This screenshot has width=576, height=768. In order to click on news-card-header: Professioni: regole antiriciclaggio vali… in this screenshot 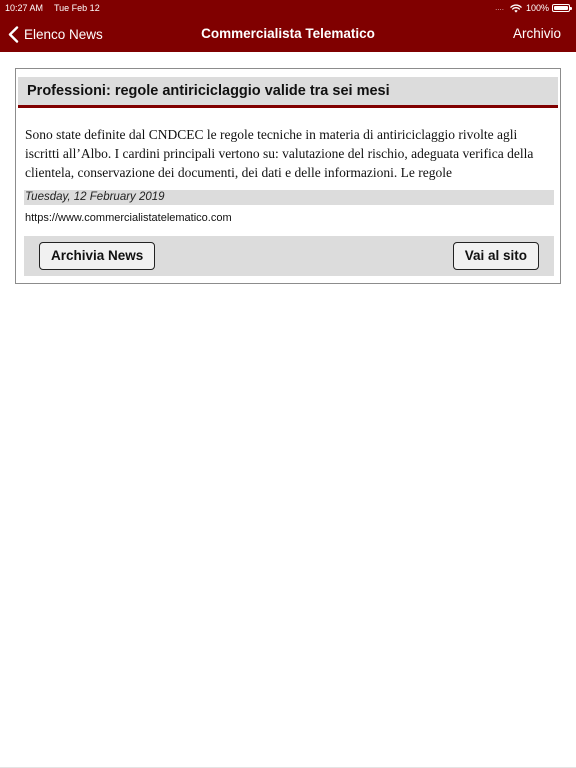, I will do `click(288, 92)`.